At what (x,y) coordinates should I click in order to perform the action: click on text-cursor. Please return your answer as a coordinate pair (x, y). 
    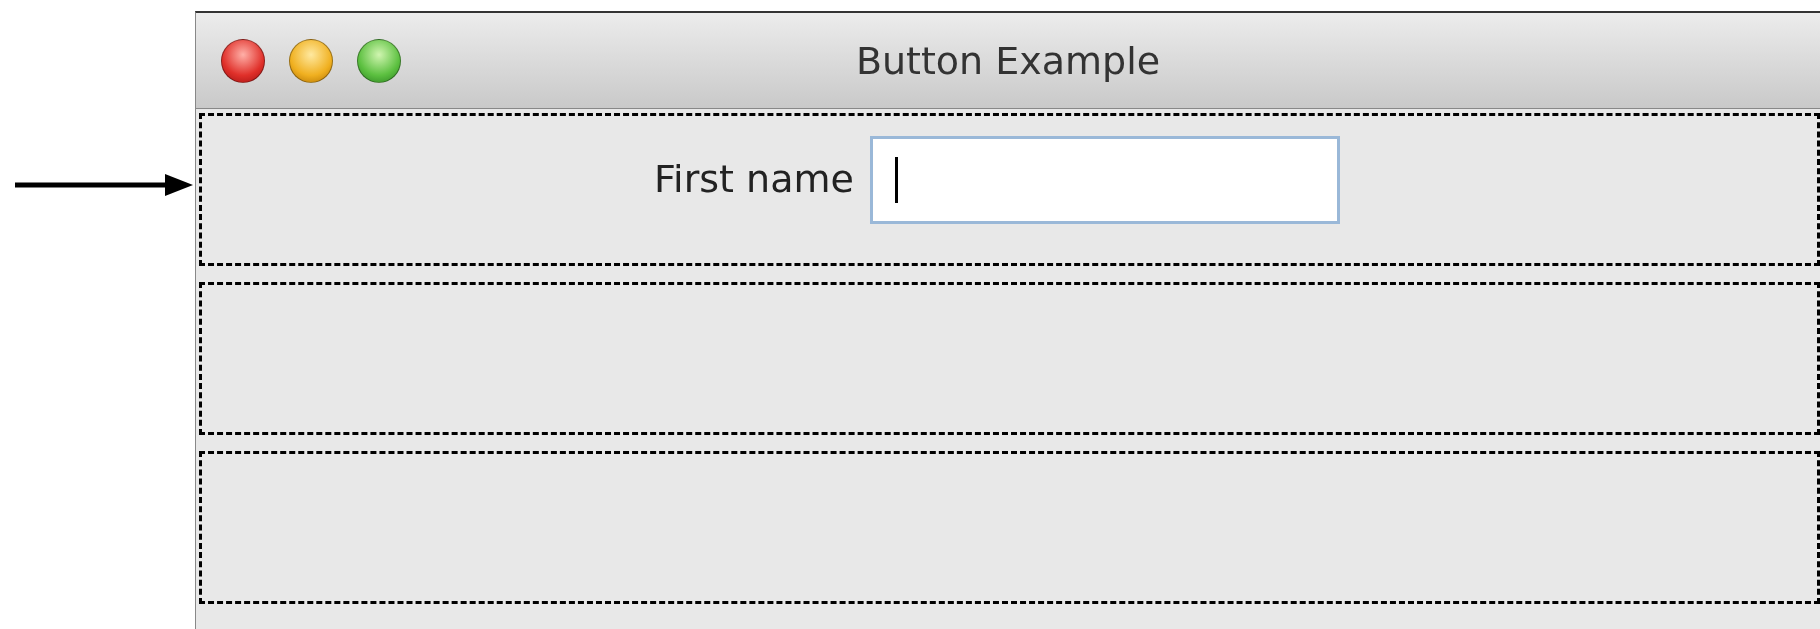
    Looking at the image, I should click on (896, 179).